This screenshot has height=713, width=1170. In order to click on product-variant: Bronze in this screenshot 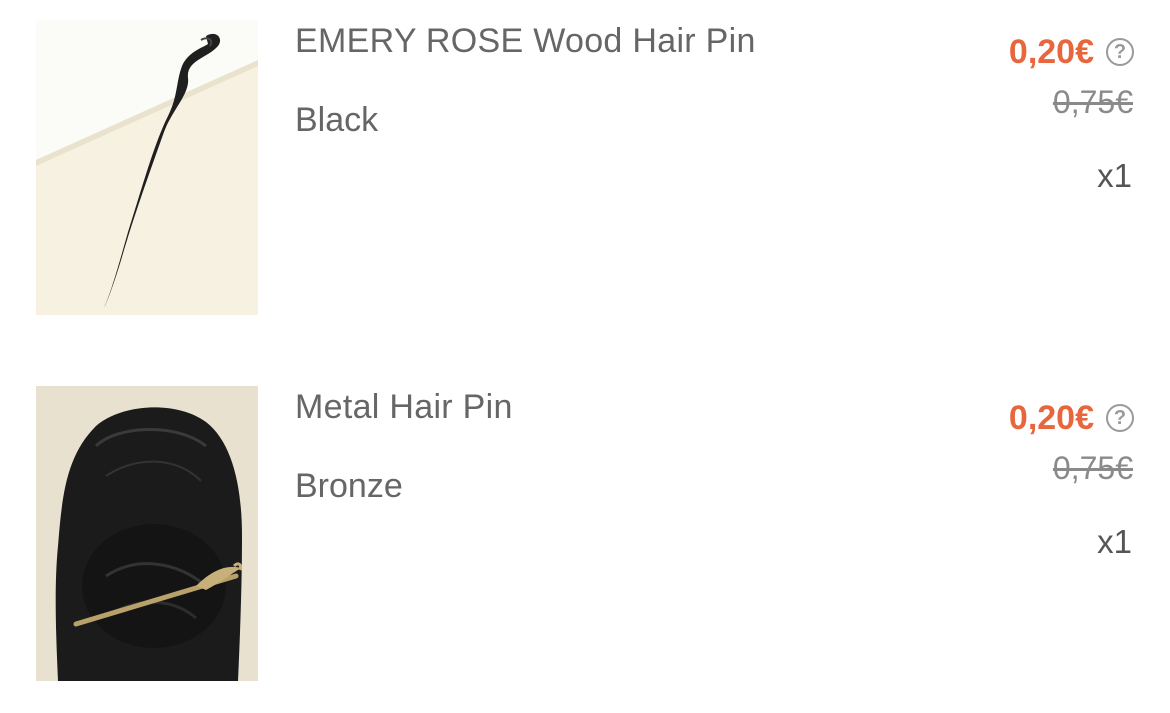, I will do `click(349, 486)`.